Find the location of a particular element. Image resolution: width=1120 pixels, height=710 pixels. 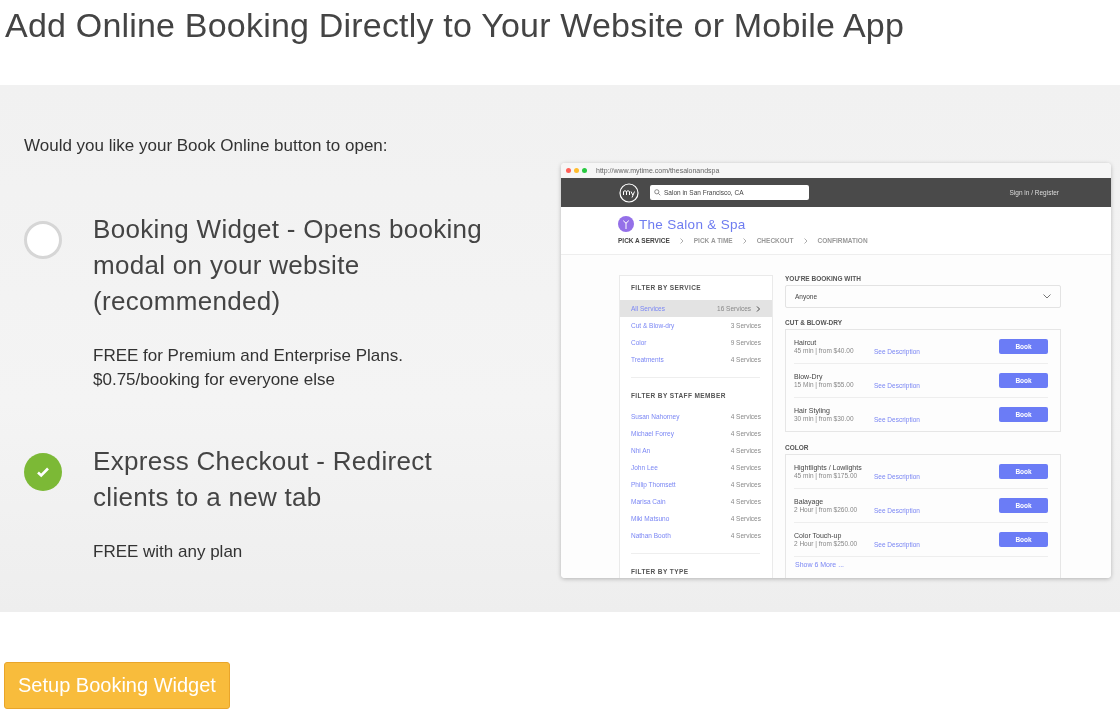

option-note: FREE for Premium and Enterprise Plans. $0.75/booking for everyone else is located at coordinates (248, 368).